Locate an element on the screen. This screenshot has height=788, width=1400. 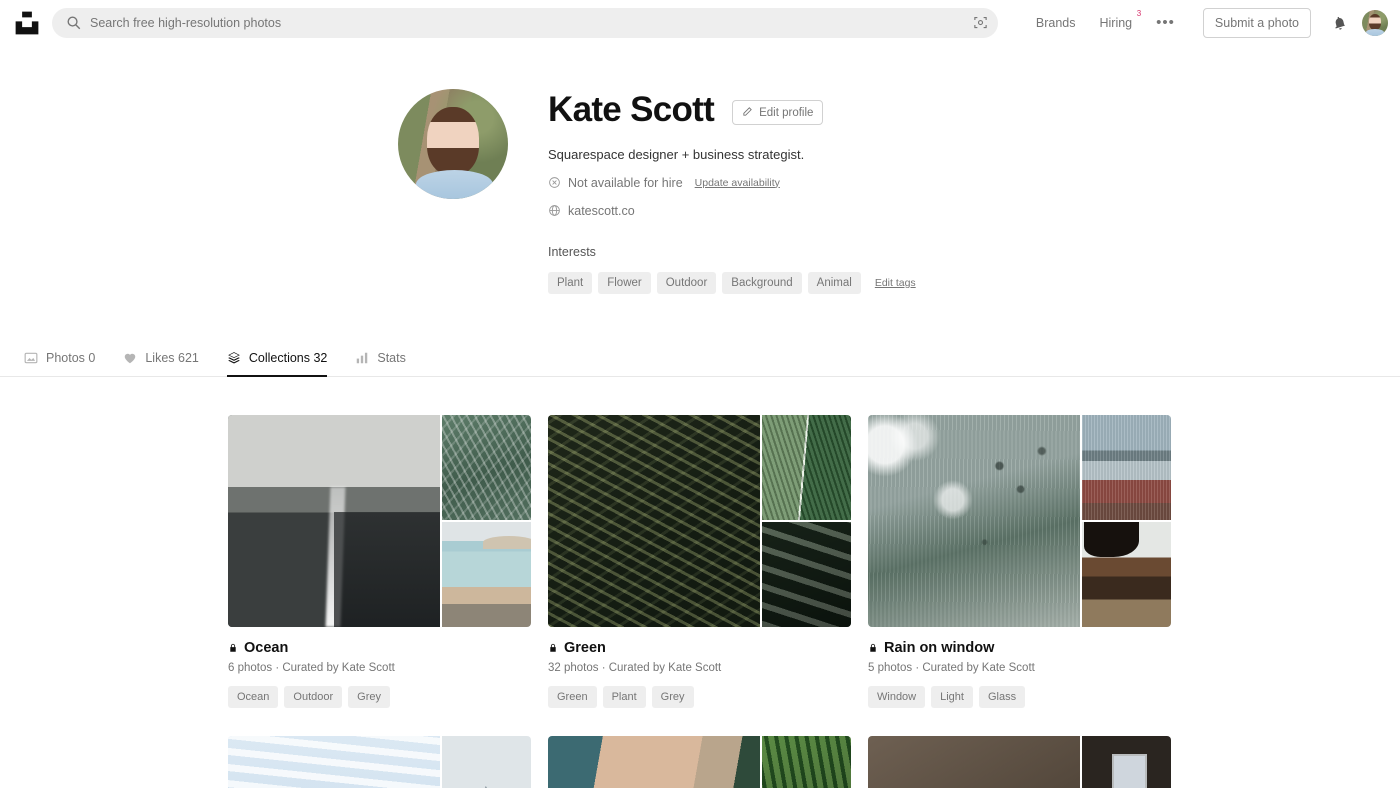
tab-photos: Photos 0 is located at coordinates (59, 363).